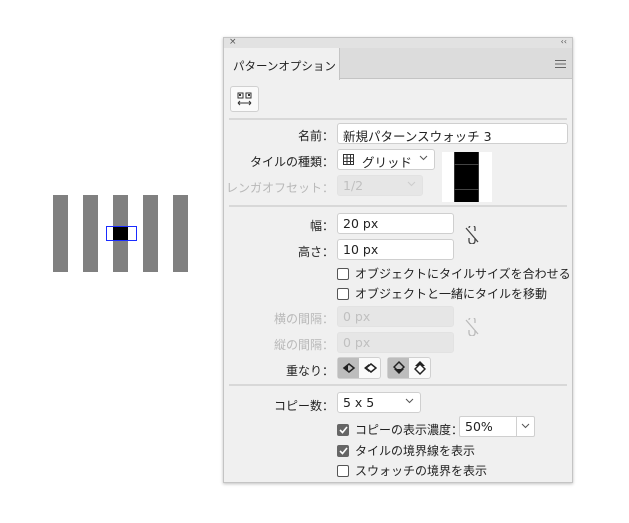 This screenshot has height=523, width=629. Describe the element at coordinates (380, 185) in the screenshot. I see `brick-offset-select: 1/2` at that location.